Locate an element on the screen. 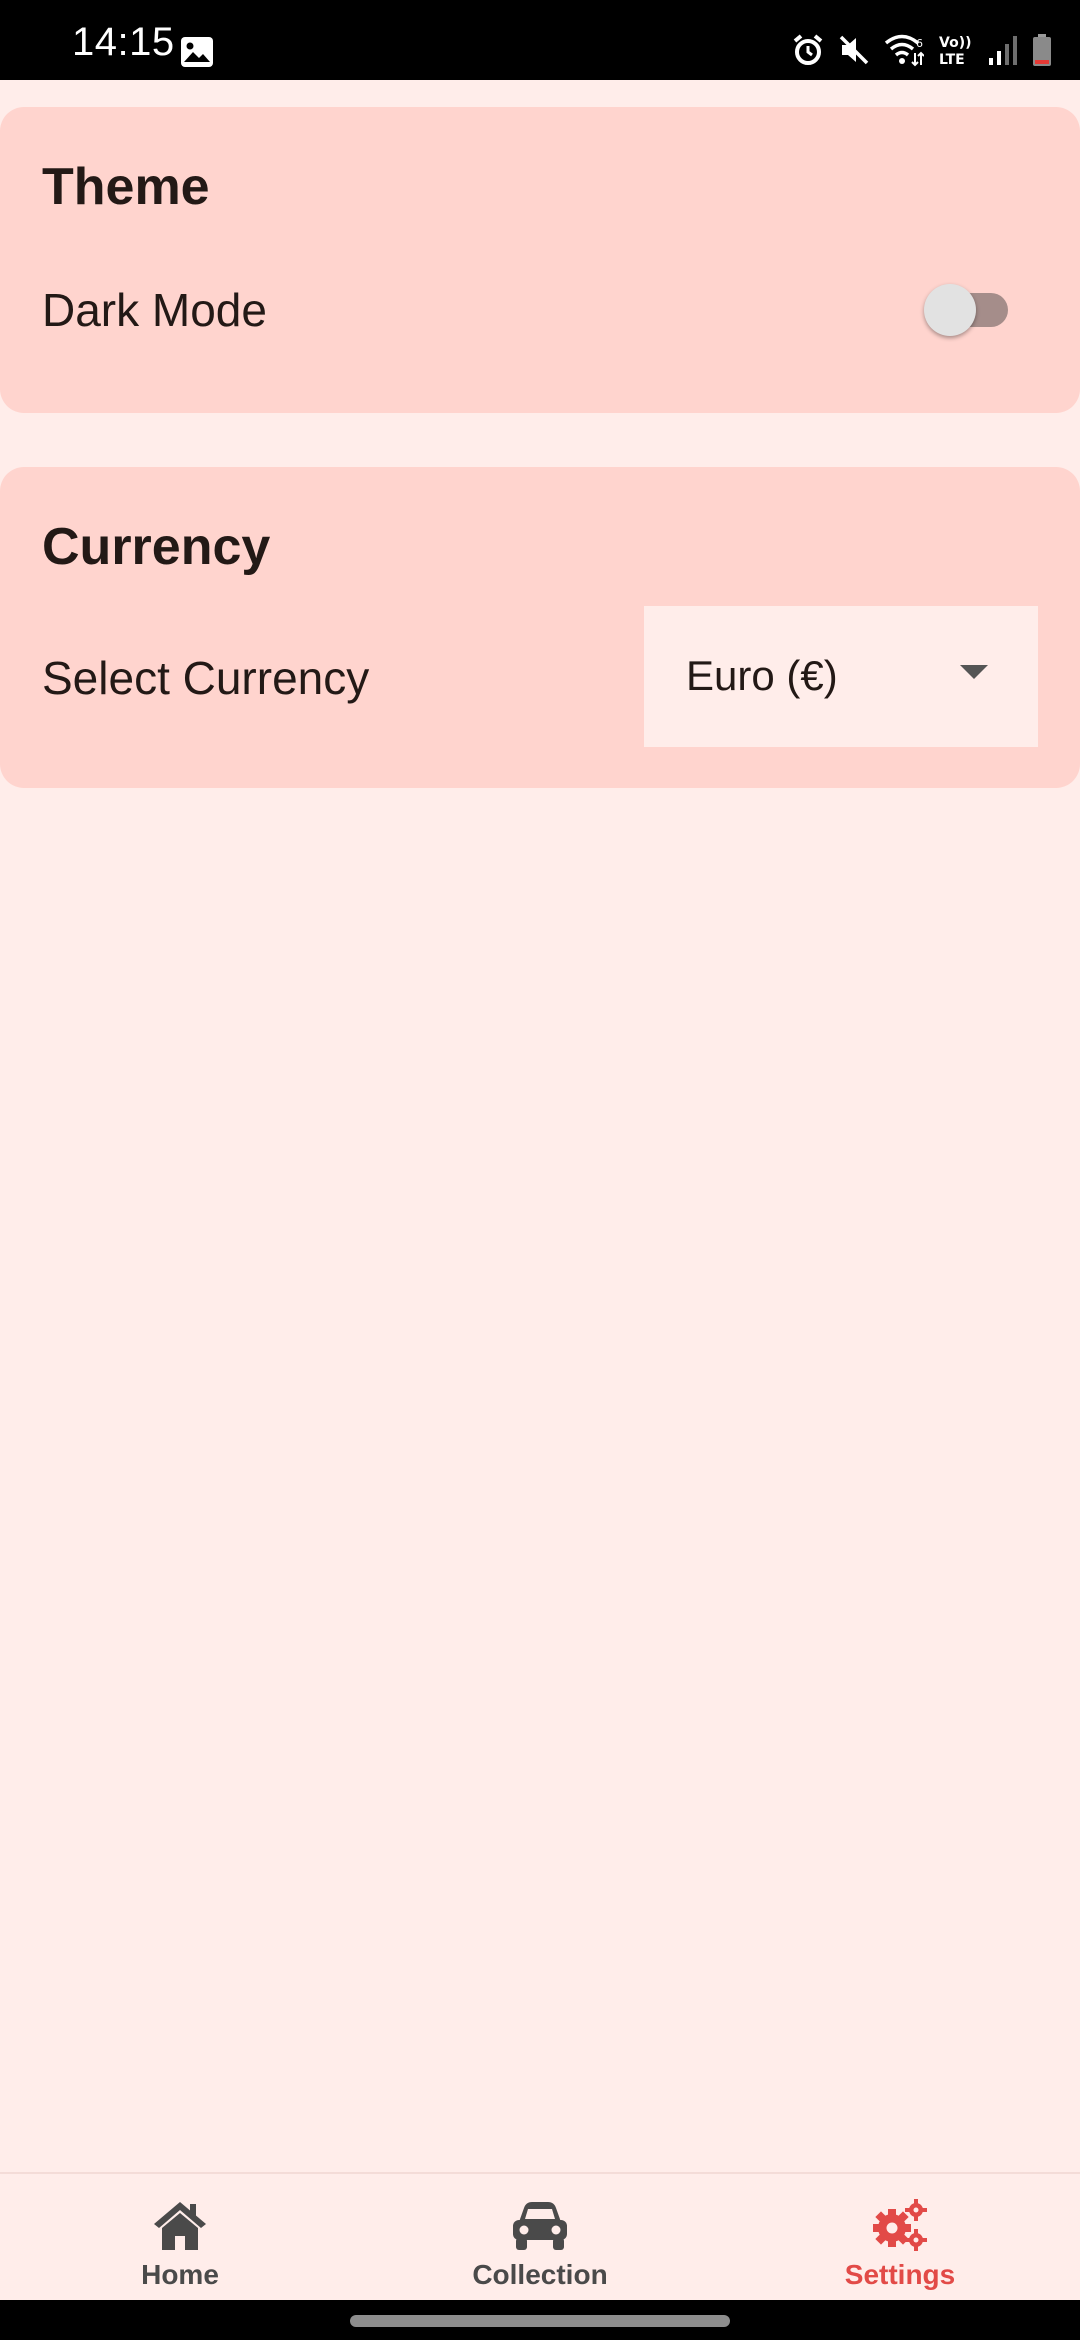 Image resolution: width=1080 pixels, height=2340 pixels. nav-label-home: Home is located at coordinates (180, 2274).